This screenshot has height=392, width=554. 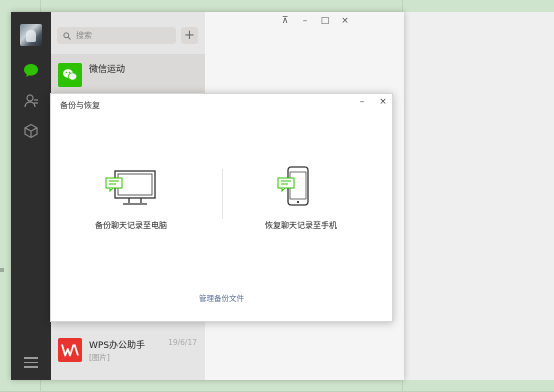 I want to click on backup-to-pc-option: 备份聊天记录至电脑, so click(x=131, y=199).